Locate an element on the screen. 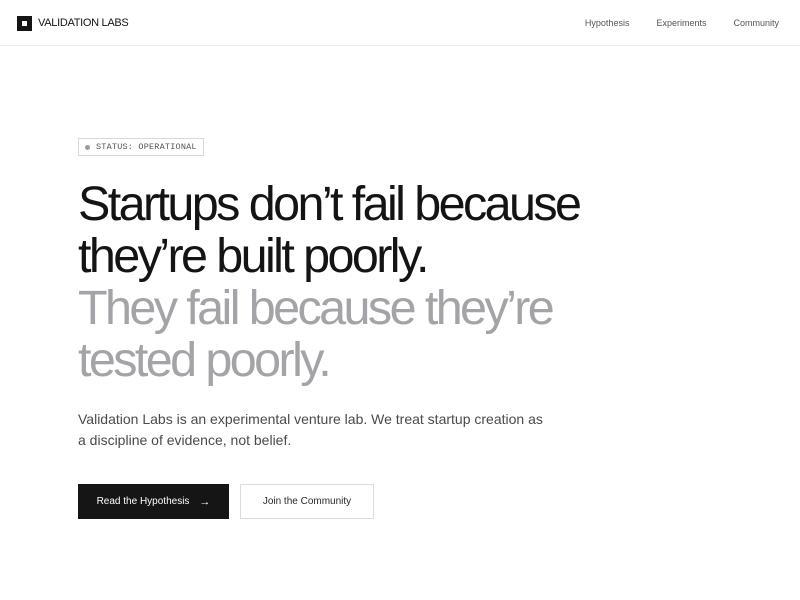 The height and width of the screenshot is (600, 800). status-dot-icon is located at coordinates (87, 147).